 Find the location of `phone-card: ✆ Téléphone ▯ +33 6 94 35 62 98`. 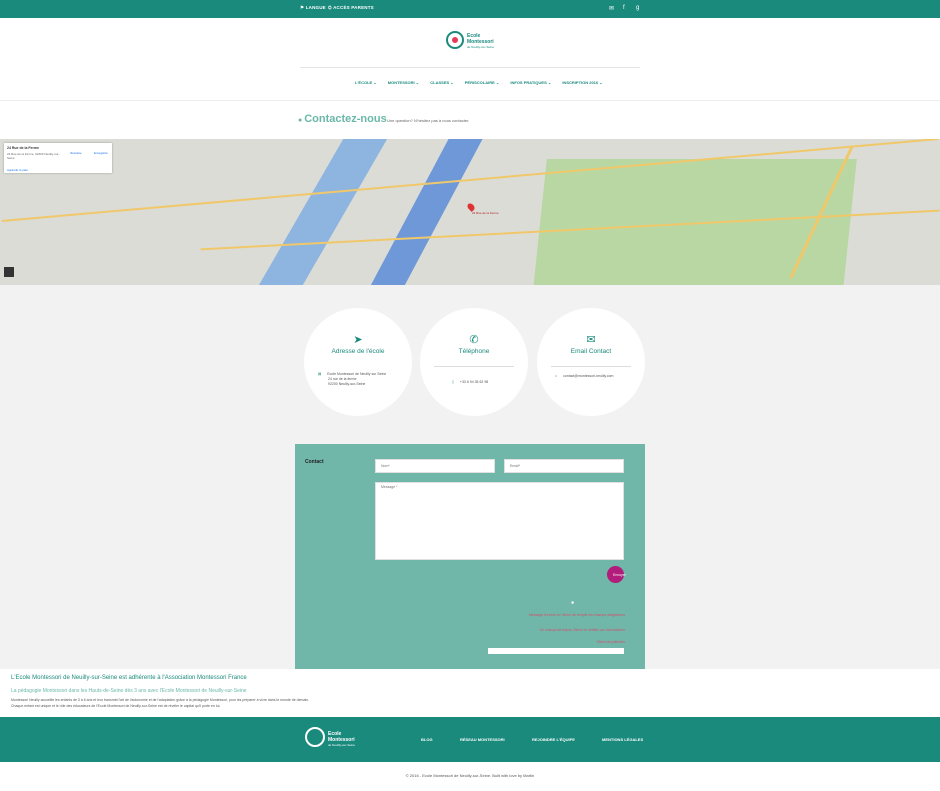

phone-card: ✆ Téléphone ▯ +33 6 94 35 62 98 is located at coordinates (474, 362).